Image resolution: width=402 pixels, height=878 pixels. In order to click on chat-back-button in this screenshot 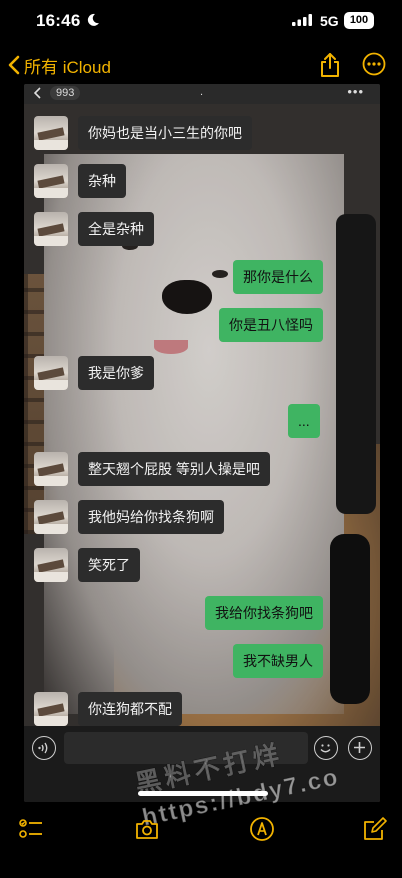, I will do `click(38, 93)`.